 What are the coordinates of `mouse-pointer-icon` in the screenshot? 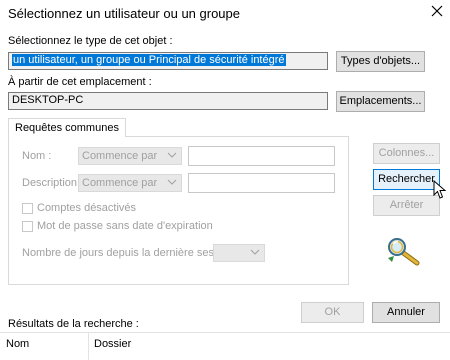 It's located at (440, 191).